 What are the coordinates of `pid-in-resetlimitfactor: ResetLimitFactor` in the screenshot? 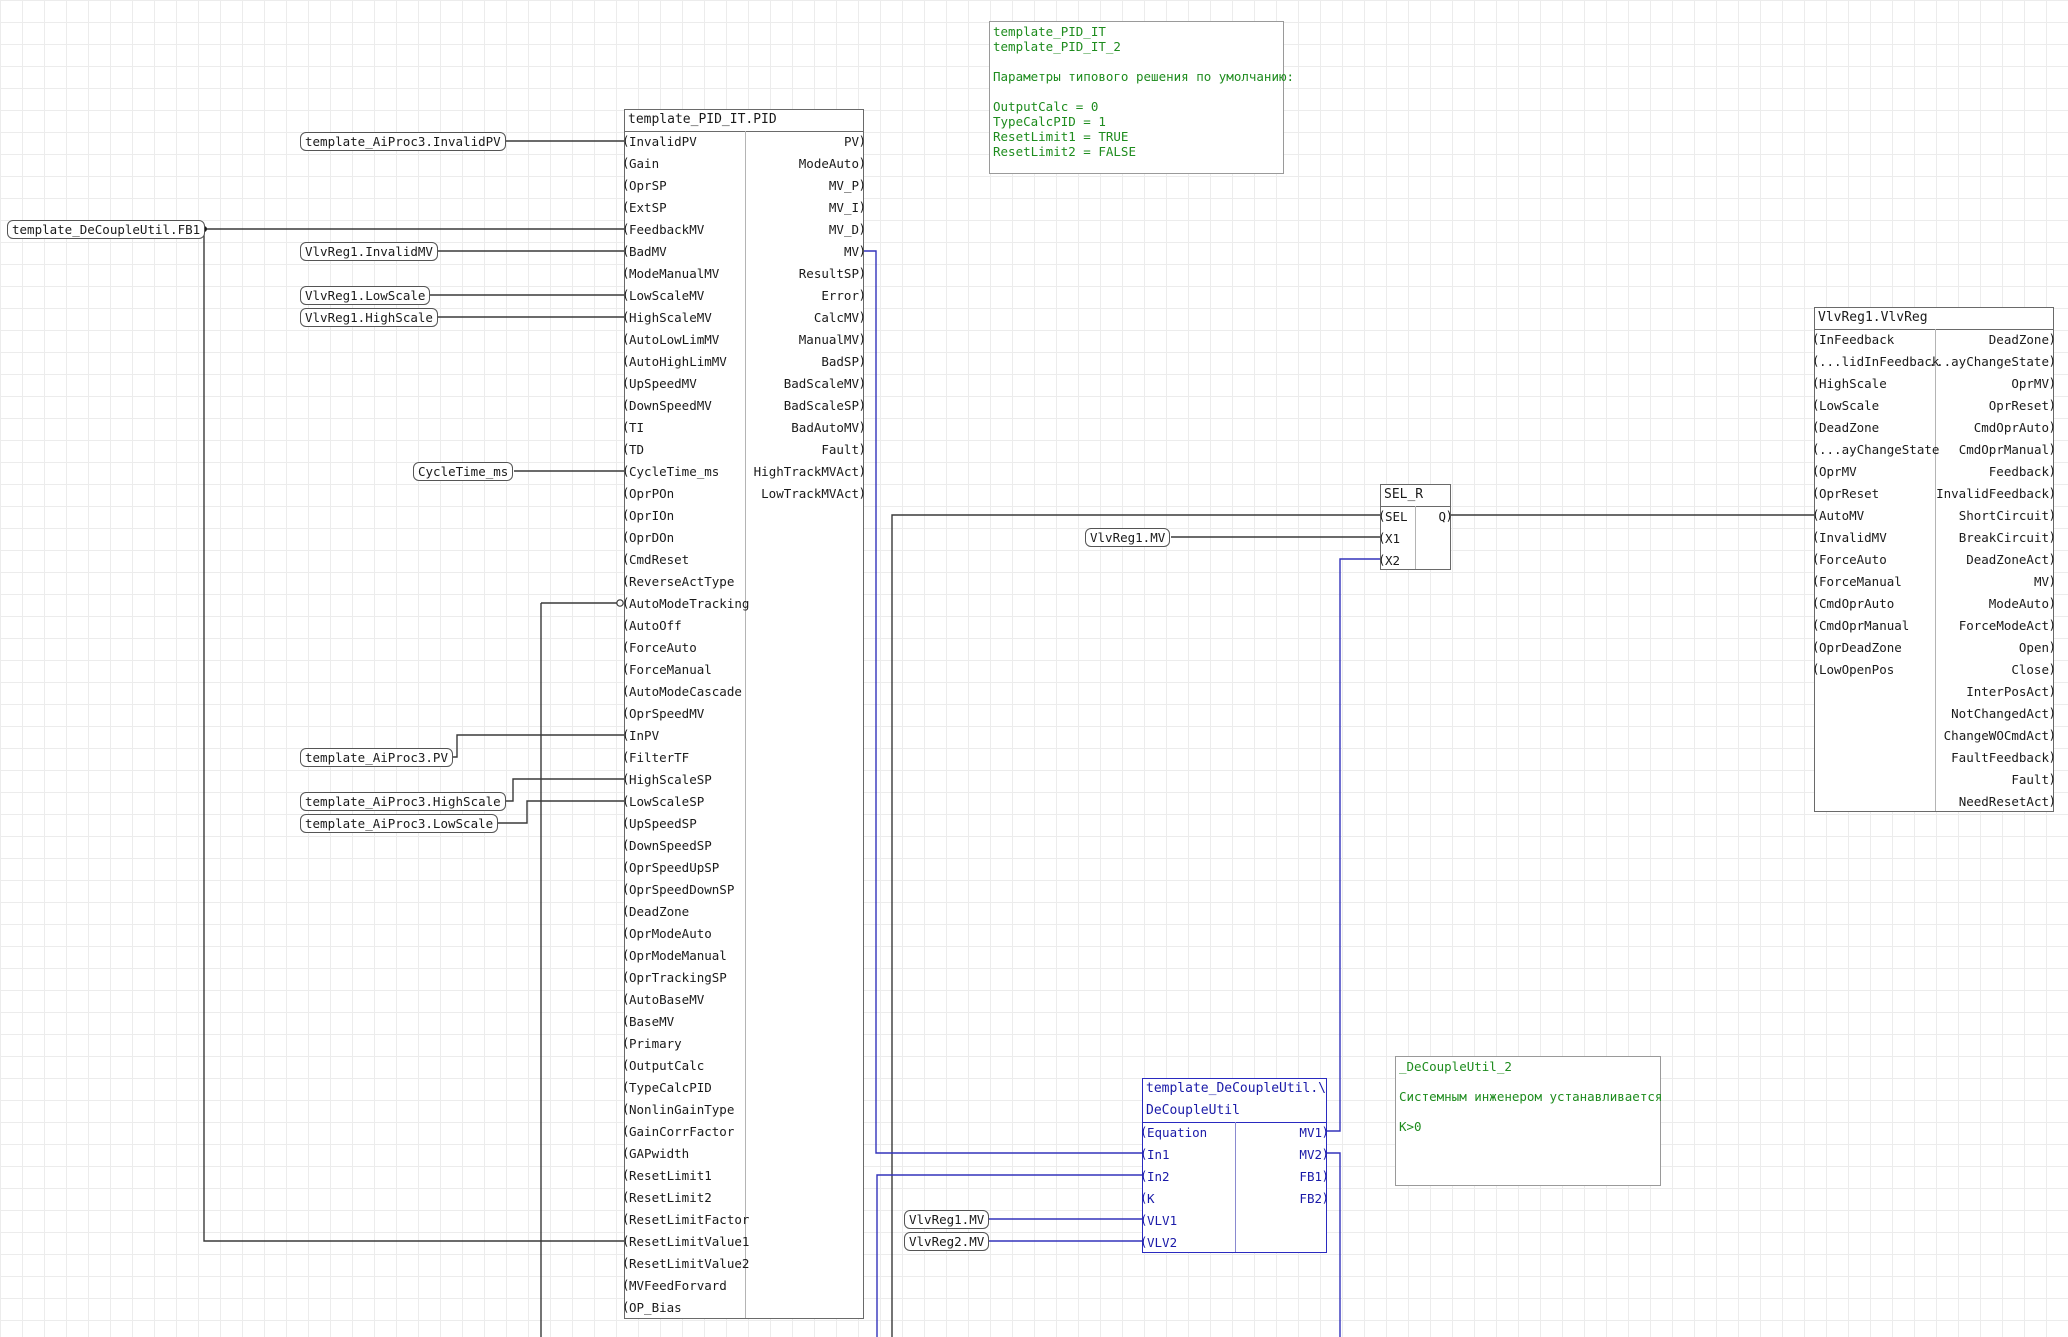 It's located at (685, 1219).